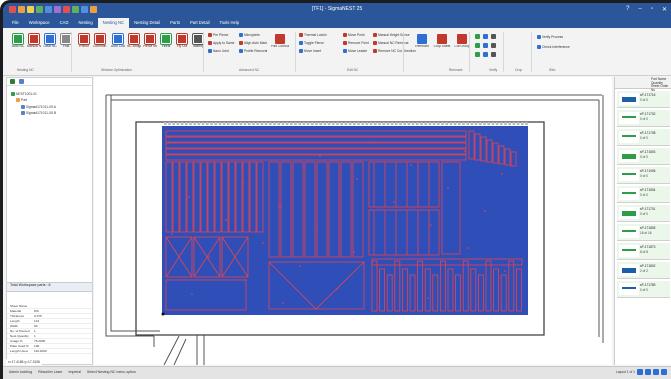 This screenshot has width=671, height=379. Describe the element at coordinates (422, 41) in the screenshot. I see `ribbon-button-remnant: Remnant` at that location.